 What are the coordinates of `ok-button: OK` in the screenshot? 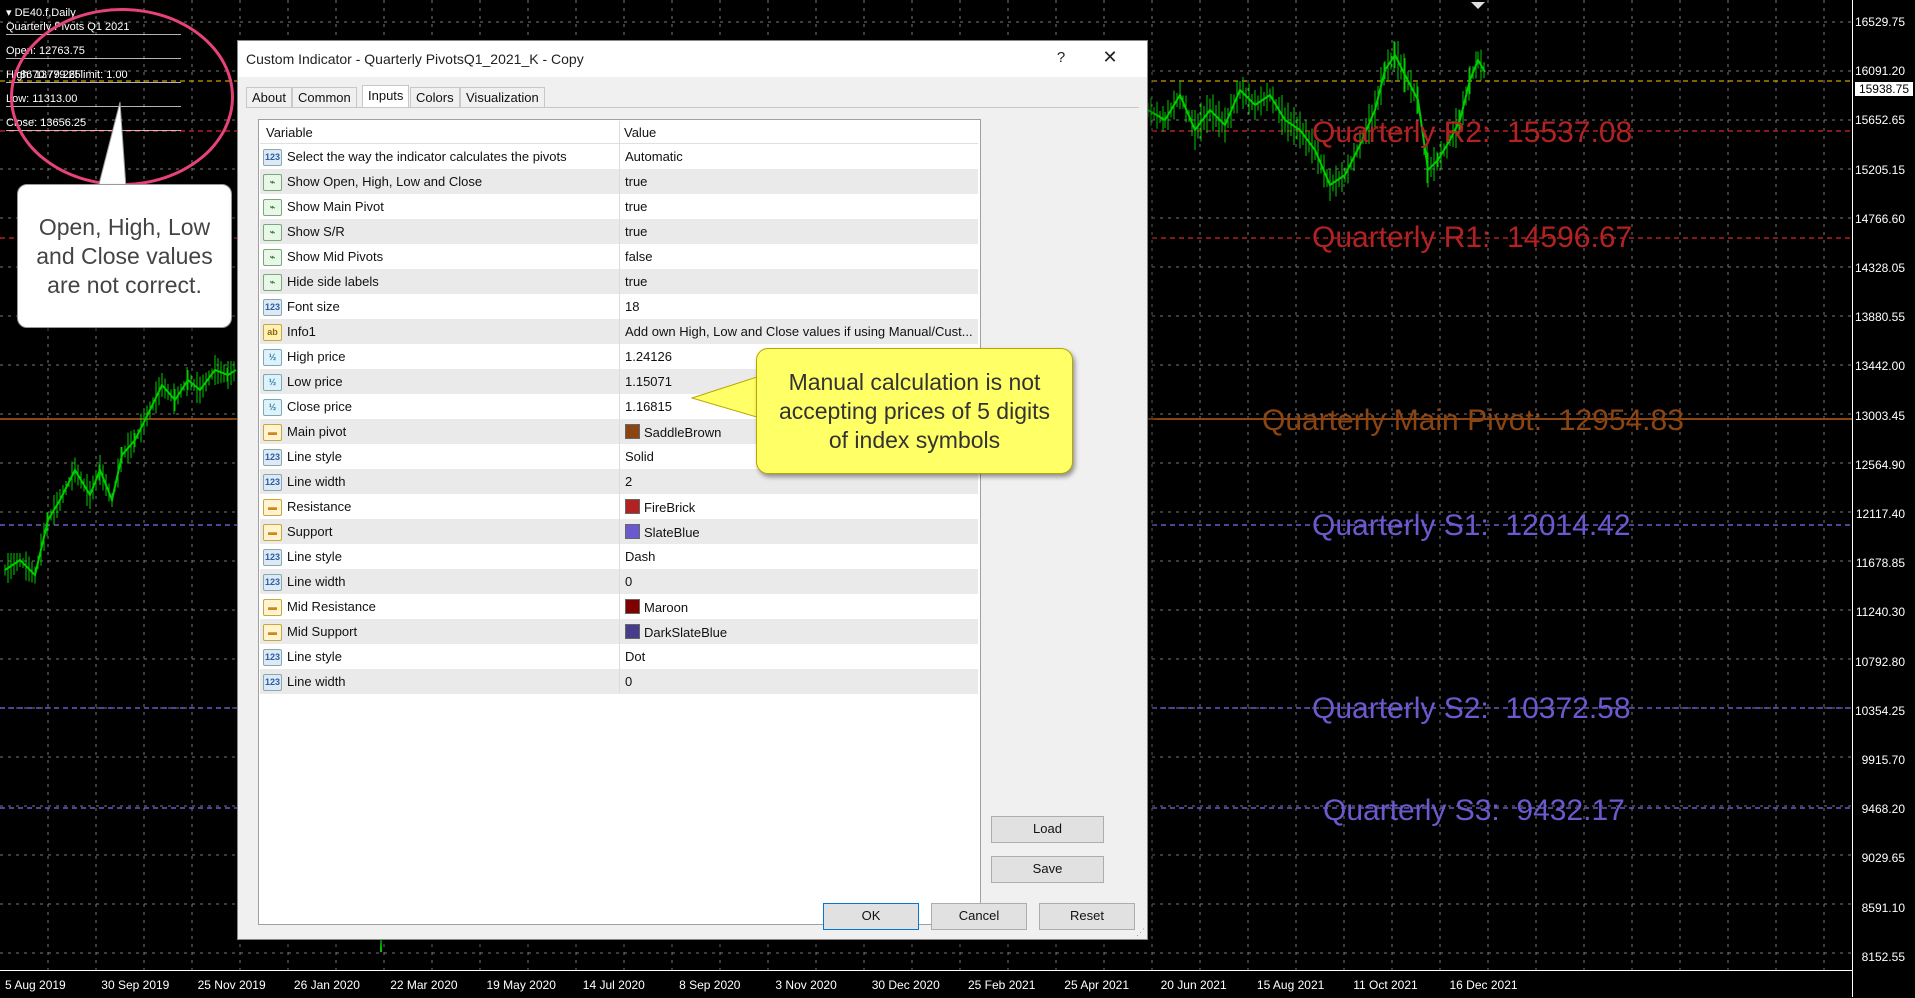 It's located at (871, 916).